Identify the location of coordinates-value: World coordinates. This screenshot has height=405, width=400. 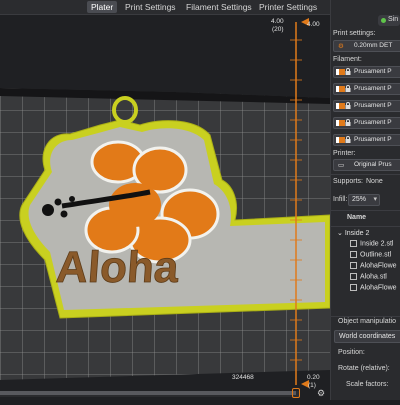
(367, 336).